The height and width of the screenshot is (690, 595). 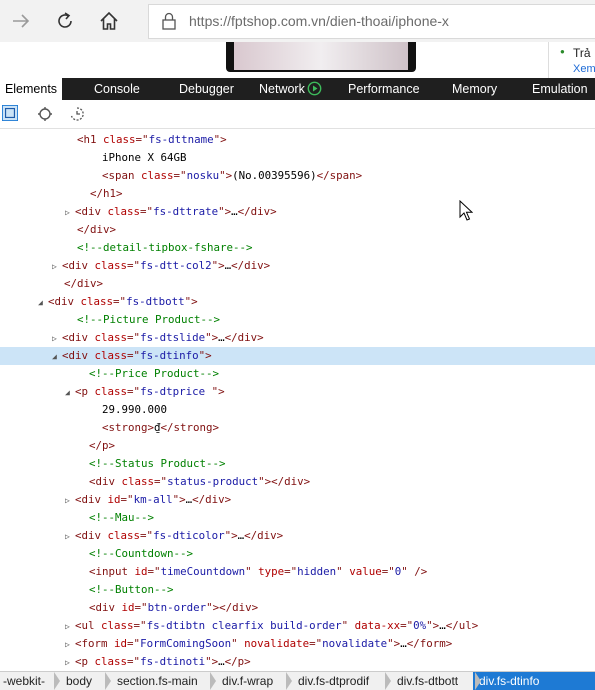 What do you see at coordinates (173, 661) in the screenshot?
I see `attr-value: fs-dtinoti` at bounding box center [173, 661].